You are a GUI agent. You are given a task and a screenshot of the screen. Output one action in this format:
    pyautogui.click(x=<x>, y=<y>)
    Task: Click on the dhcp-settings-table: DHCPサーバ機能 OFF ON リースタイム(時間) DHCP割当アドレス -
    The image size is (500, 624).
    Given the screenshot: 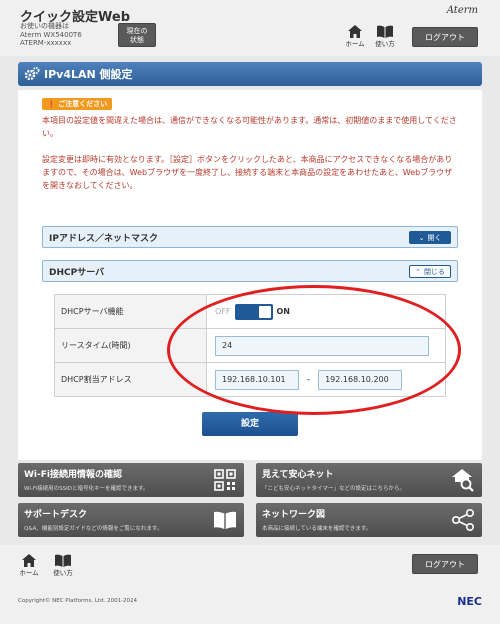 What is the action you would take?
    pyautogui.click(x=250, y=345)
    